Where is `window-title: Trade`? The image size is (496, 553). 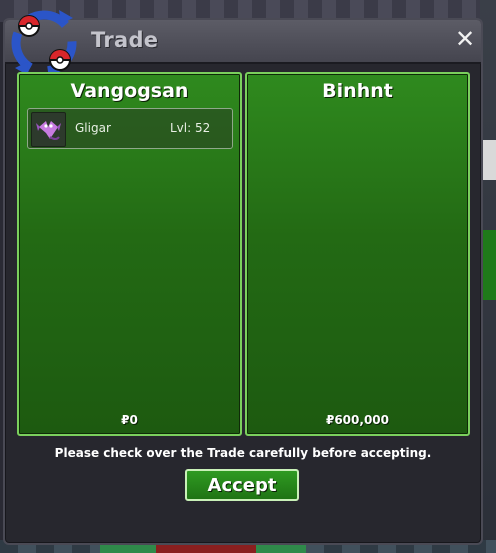
window-title: Trade is located at coordinates (125, 40).